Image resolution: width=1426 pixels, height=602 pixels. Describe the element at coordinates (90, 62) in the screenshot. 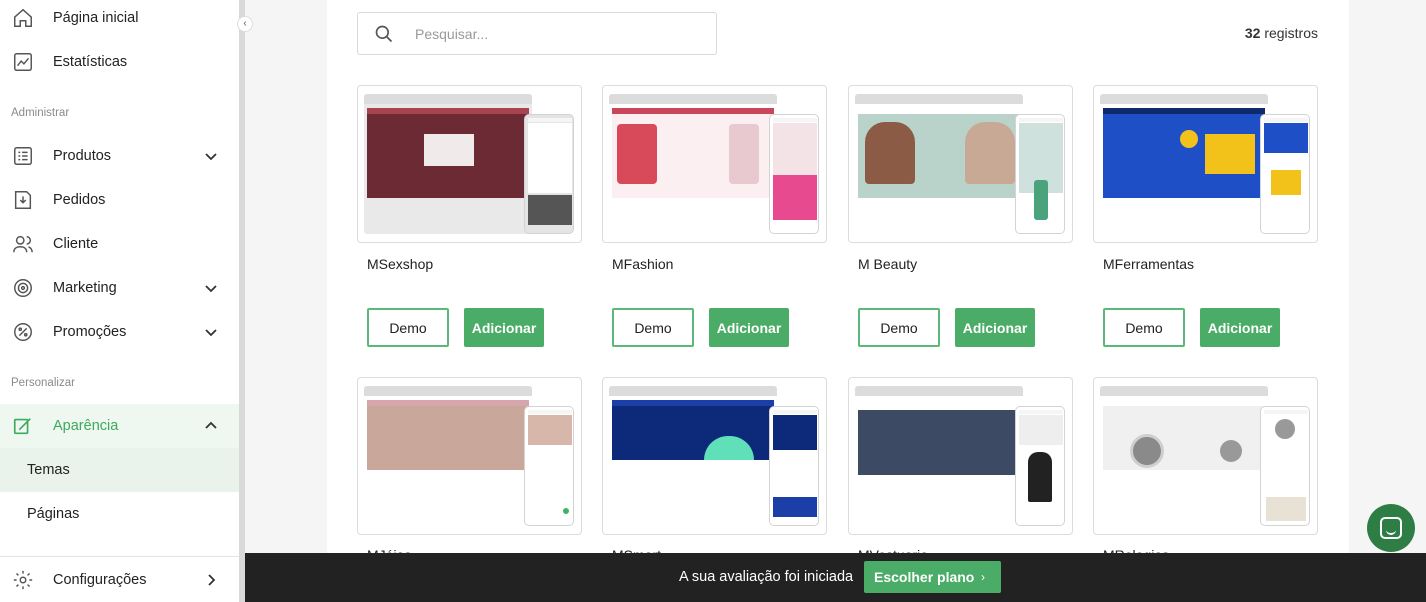

I see `sidebar-item-label: Estatísticas` at that location.